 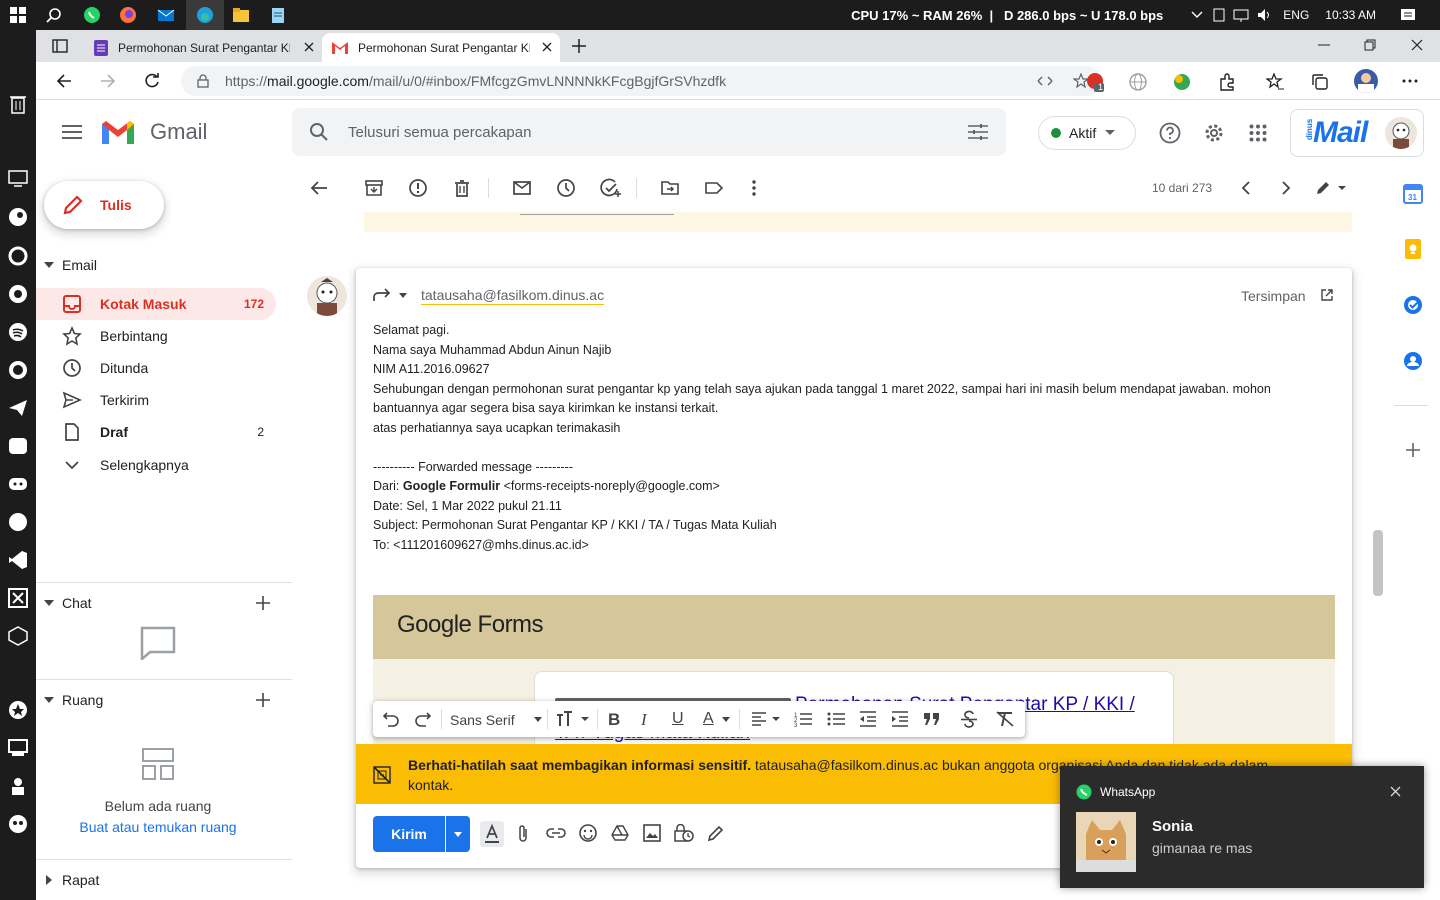 What do you see at coordinates (492, 834) in the screenshot?
I see `formatting-options-icon` at bounding box center [492, 834].